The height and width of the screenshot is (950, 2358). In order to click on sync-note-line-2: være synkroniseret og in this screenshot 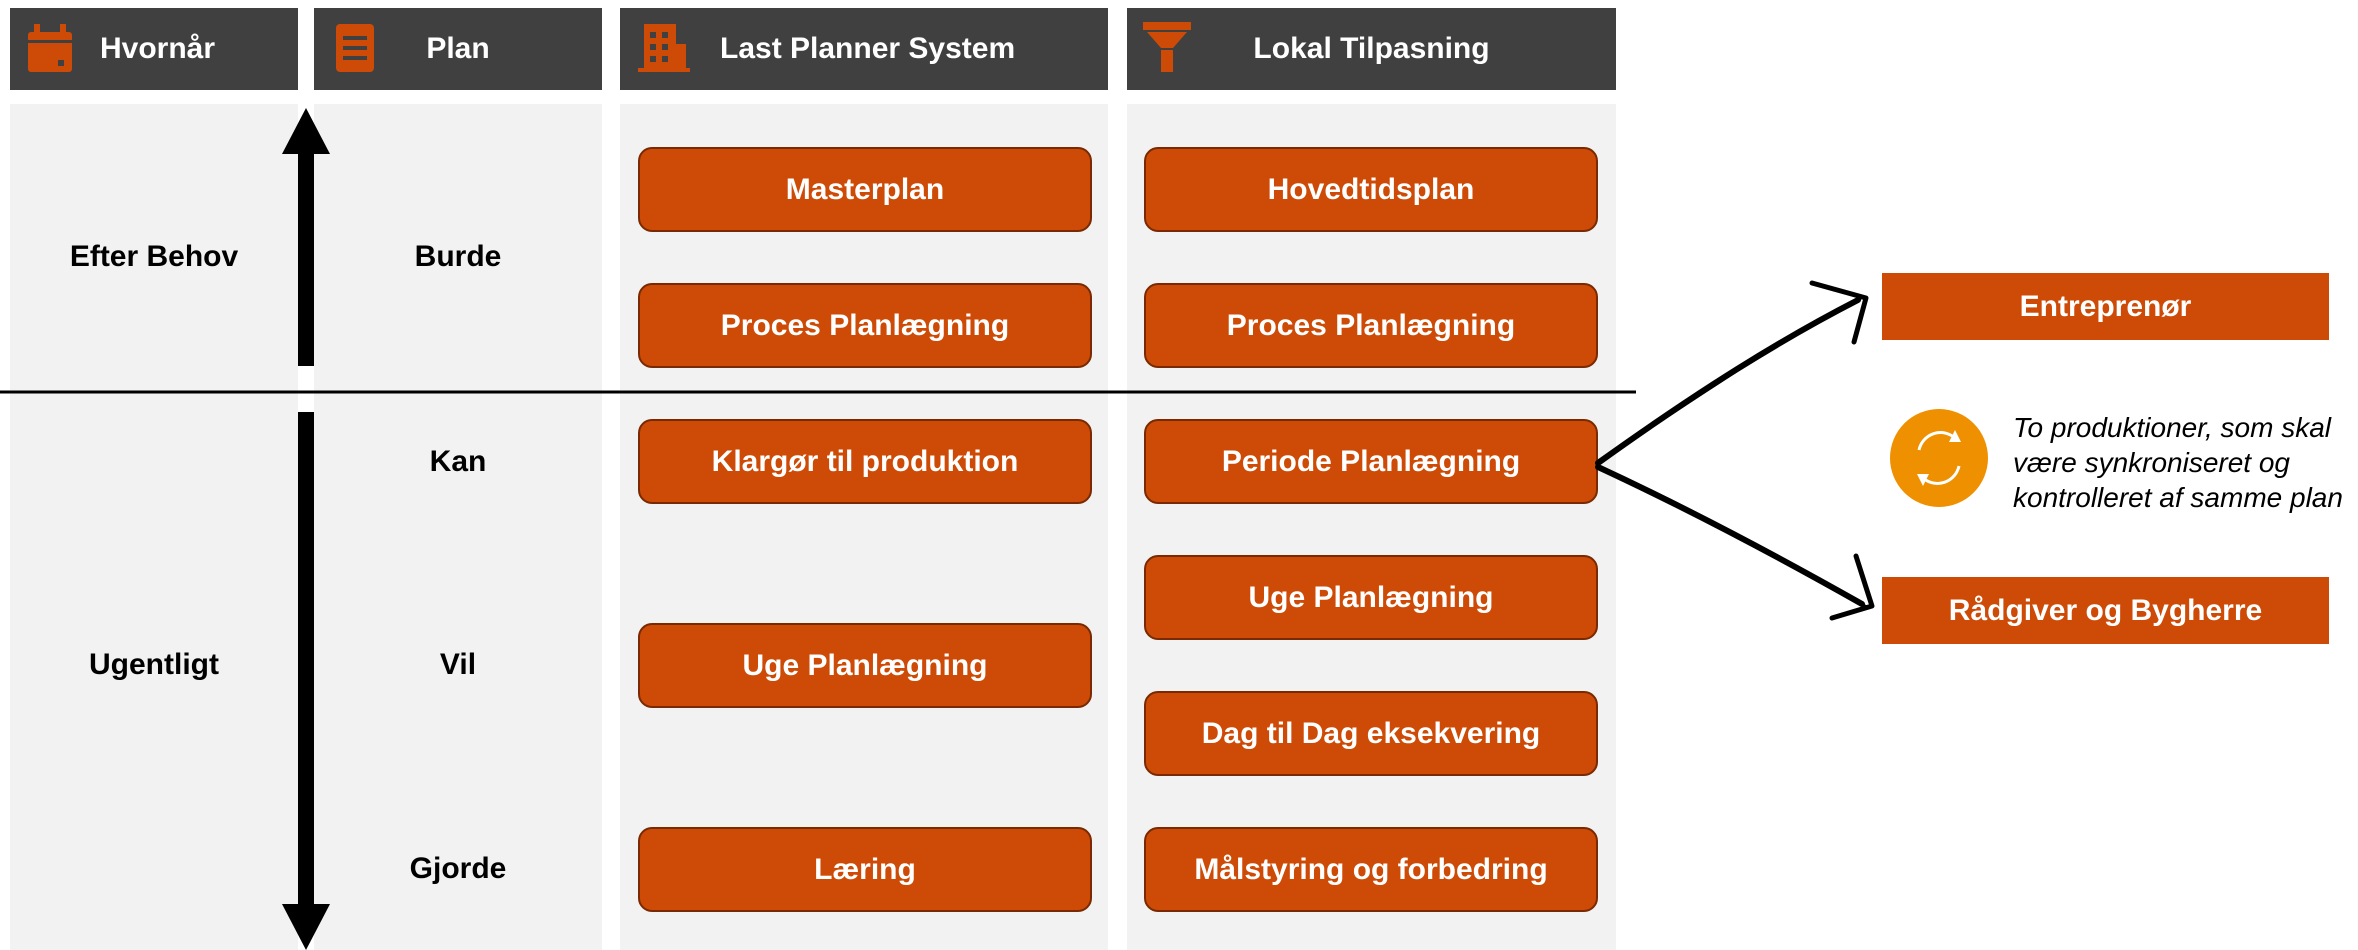, I will do `click(2152, 462)`.